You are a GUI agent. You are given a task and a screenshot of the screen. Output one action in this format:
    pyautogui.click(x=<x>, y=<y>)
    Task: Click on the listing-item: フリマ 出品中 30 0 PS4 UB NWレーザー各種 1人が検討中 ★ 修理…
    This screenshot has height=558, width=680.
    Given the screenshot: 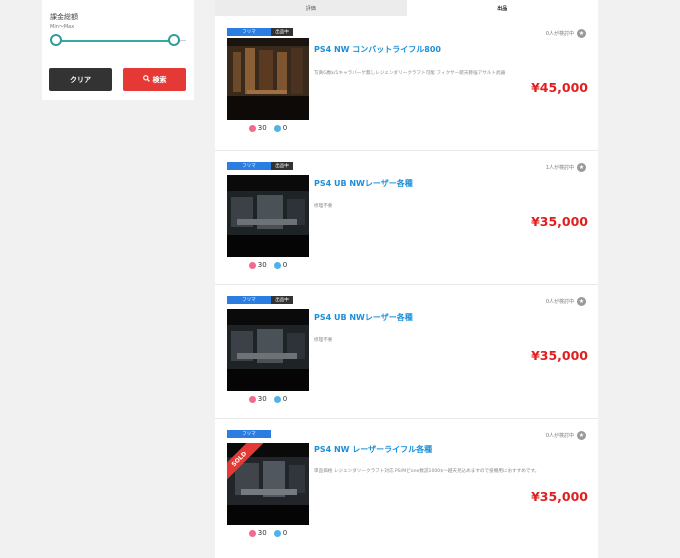 What is the action you would take?
    pyautogui.click(x=406, y=217)
    